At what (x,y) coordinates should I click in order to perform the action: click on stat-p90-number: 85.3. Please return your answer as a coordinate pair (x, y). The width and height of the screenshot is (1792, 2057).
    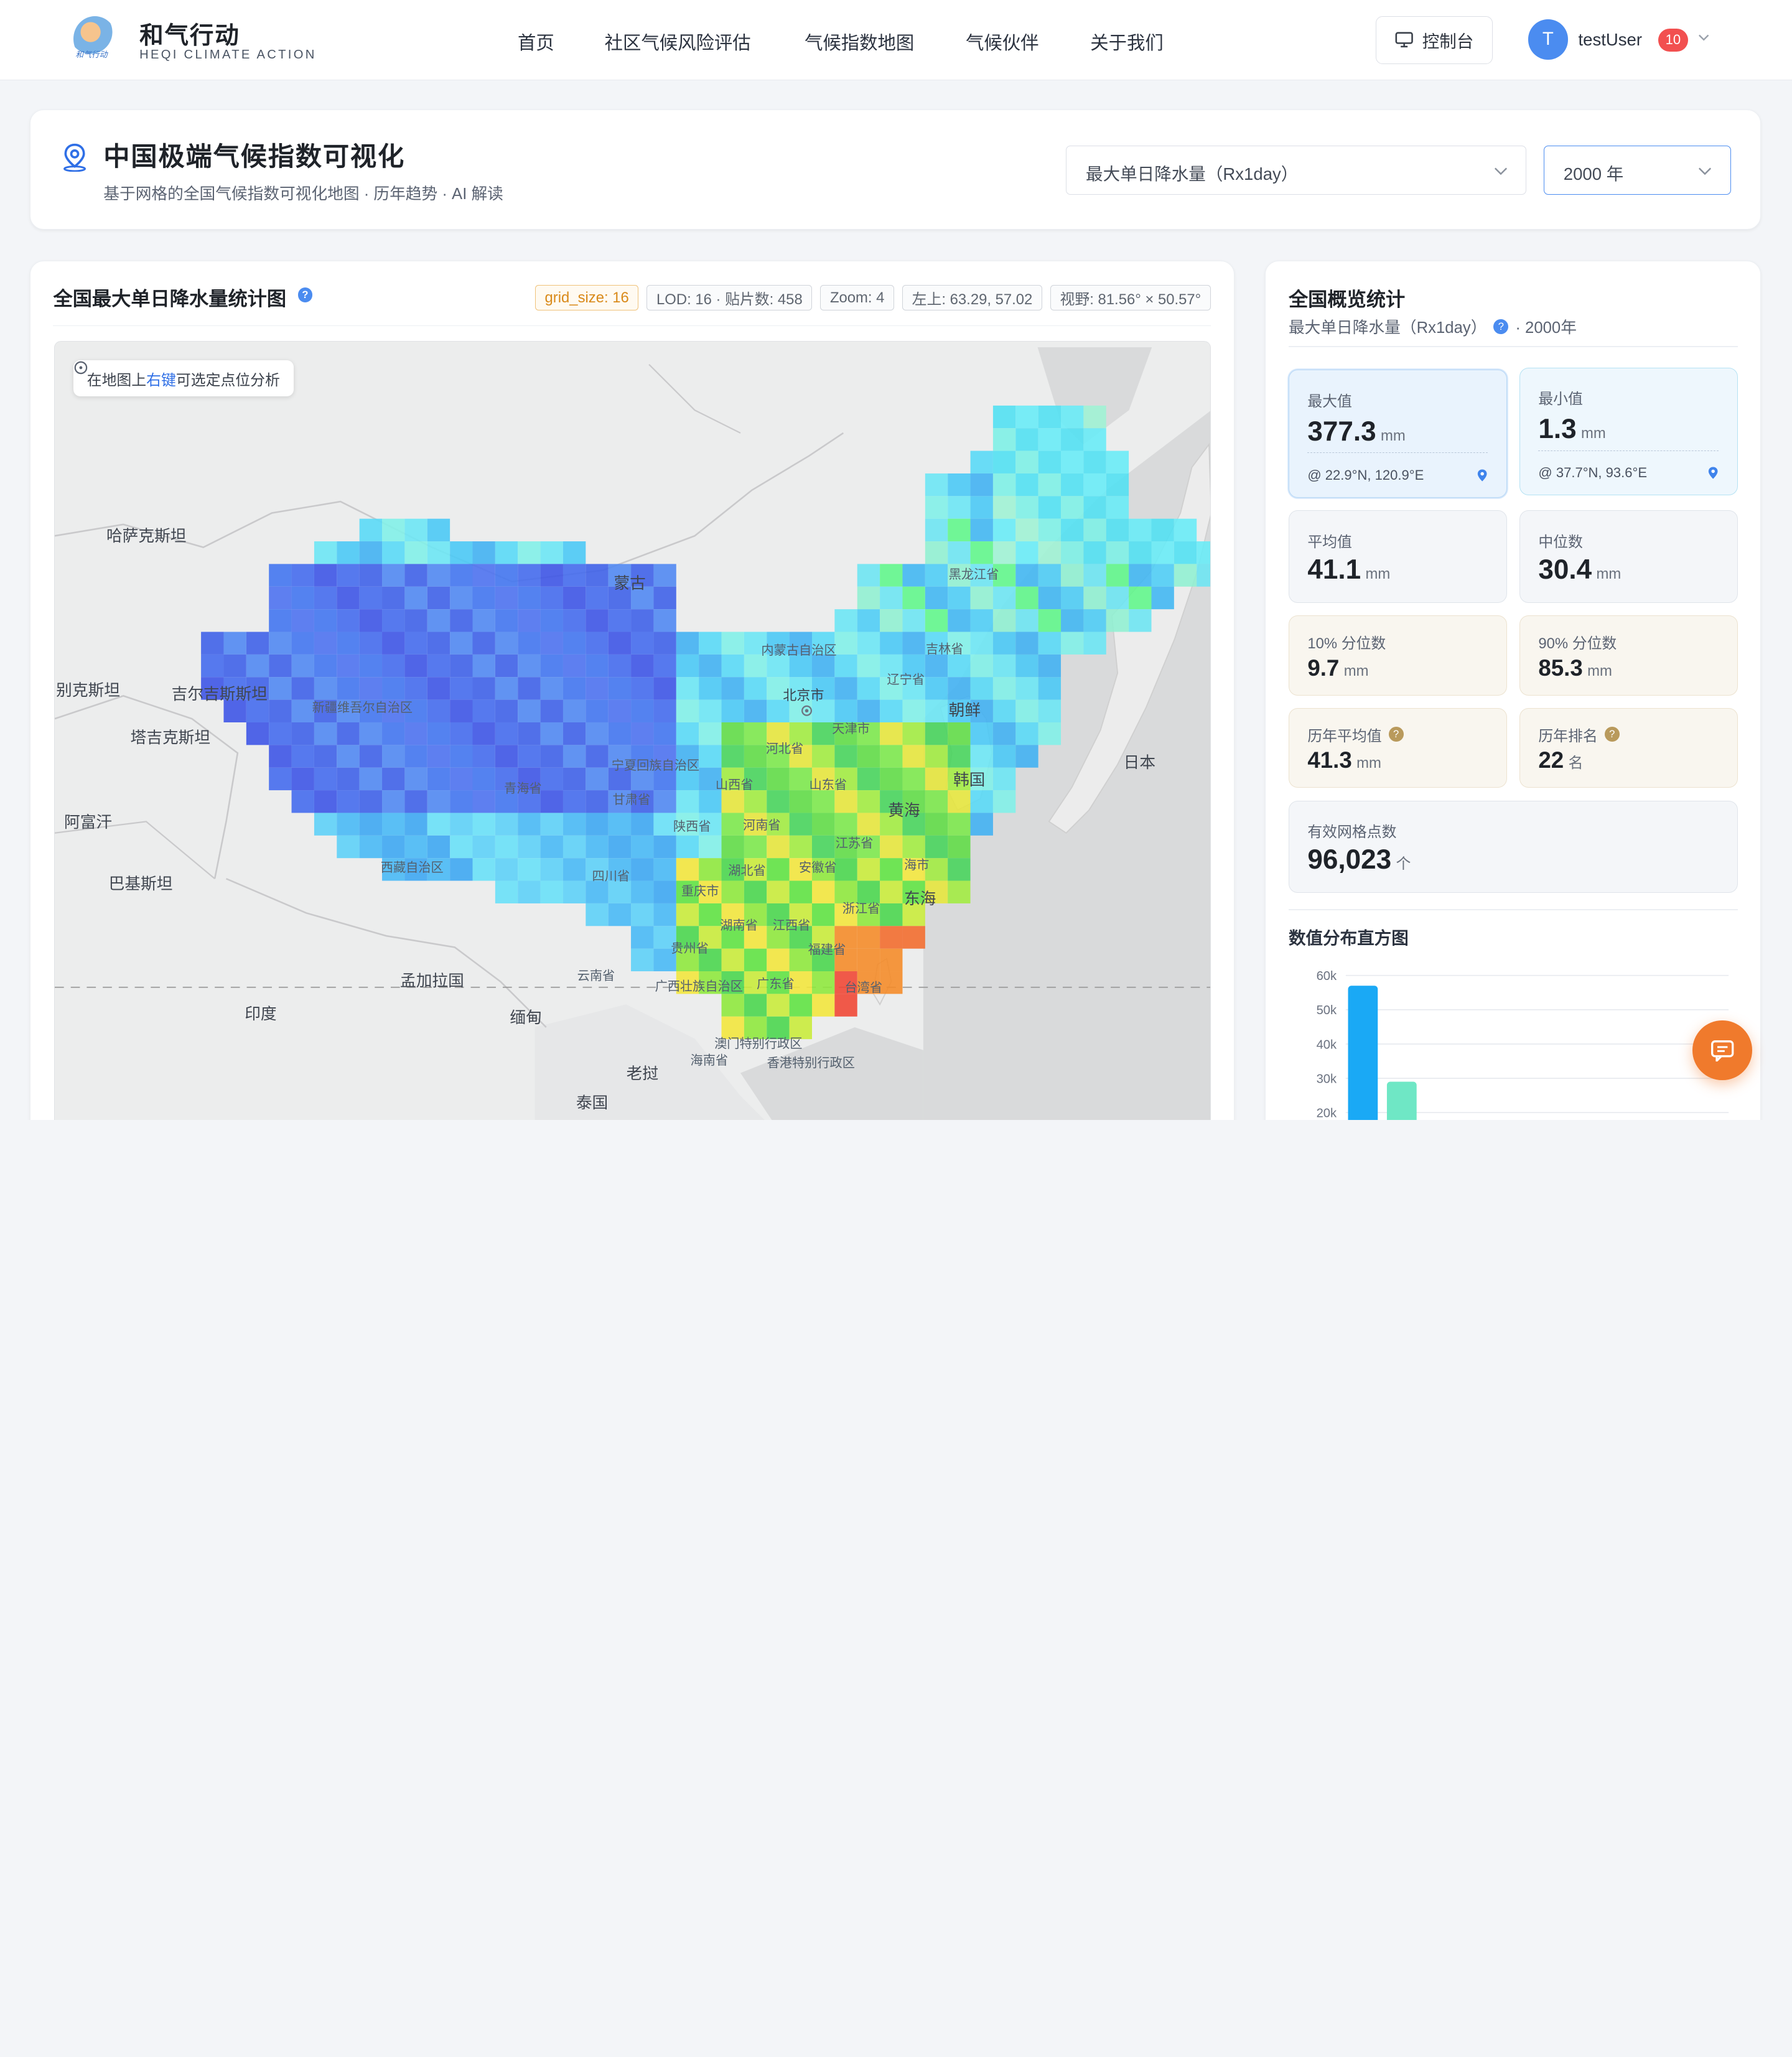
    Looking at the image, I should click on (1561, 668).